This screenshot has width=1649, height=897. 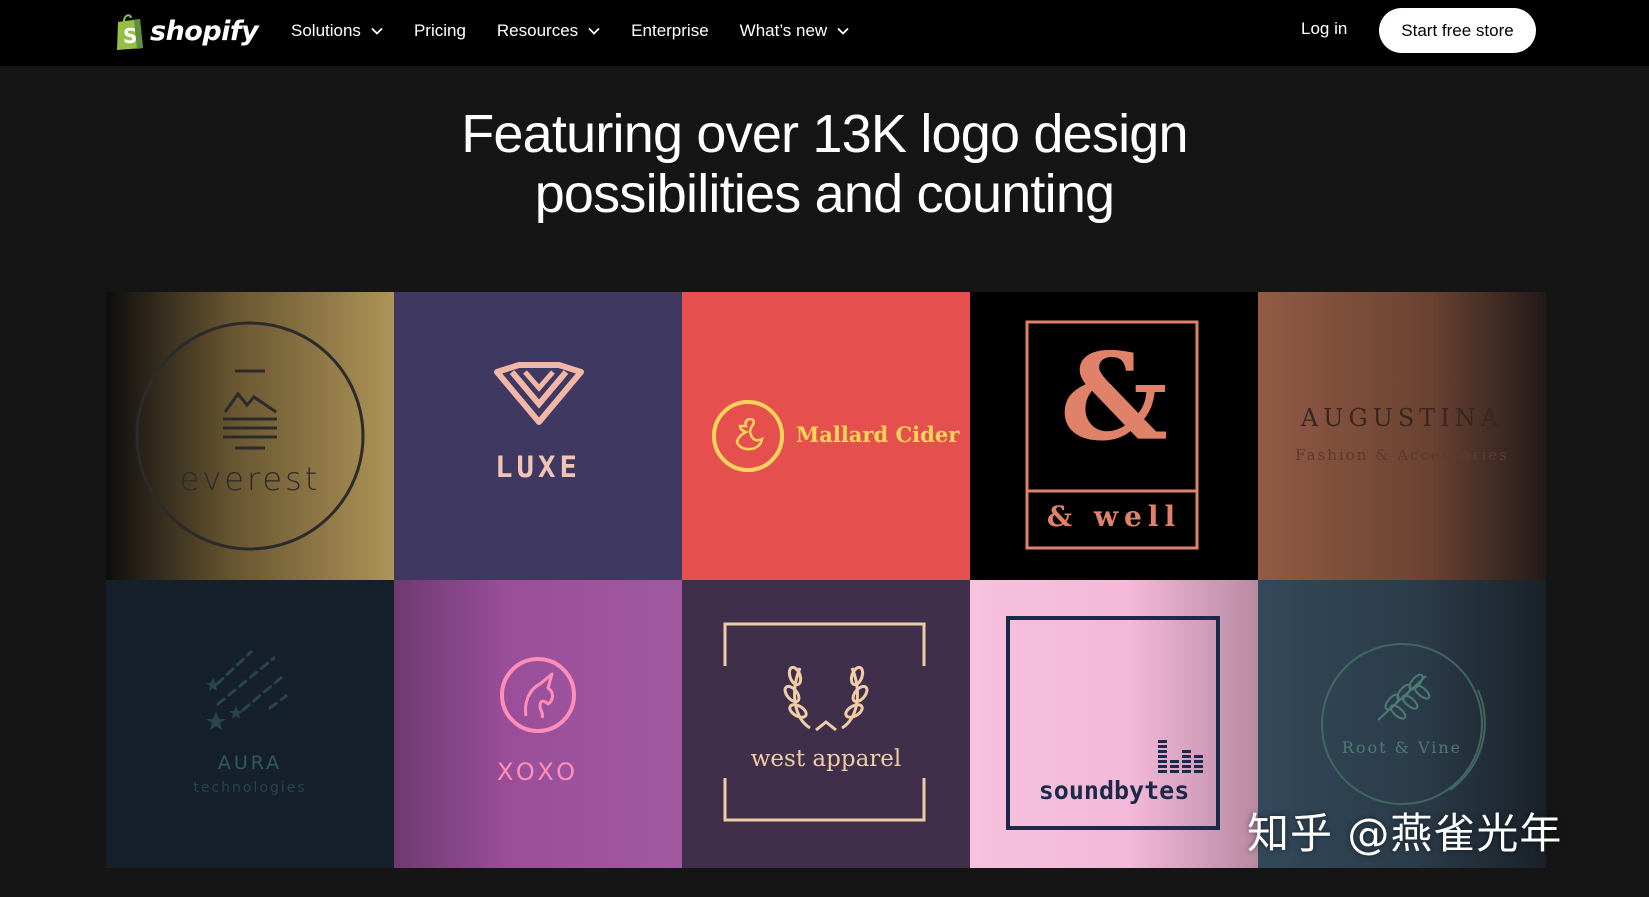 I want to click on logo-tile-west-apparel: west apparel, so click(x=826, y=724).